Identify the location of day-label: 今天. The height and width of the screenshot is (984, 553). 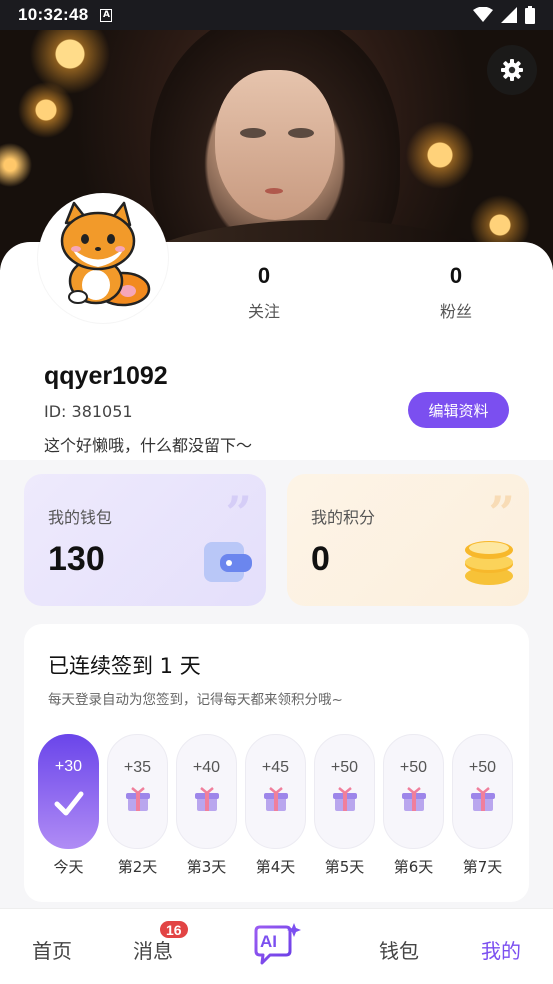
(68, 867).